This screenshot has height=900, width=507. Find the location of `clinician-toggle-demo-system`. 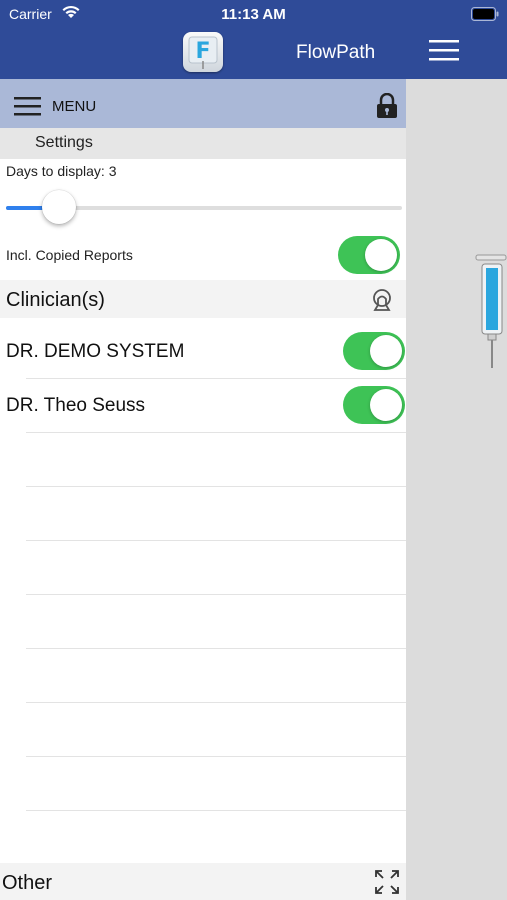

clinician-toggle-demo-system is located at coordinates (374, 351).